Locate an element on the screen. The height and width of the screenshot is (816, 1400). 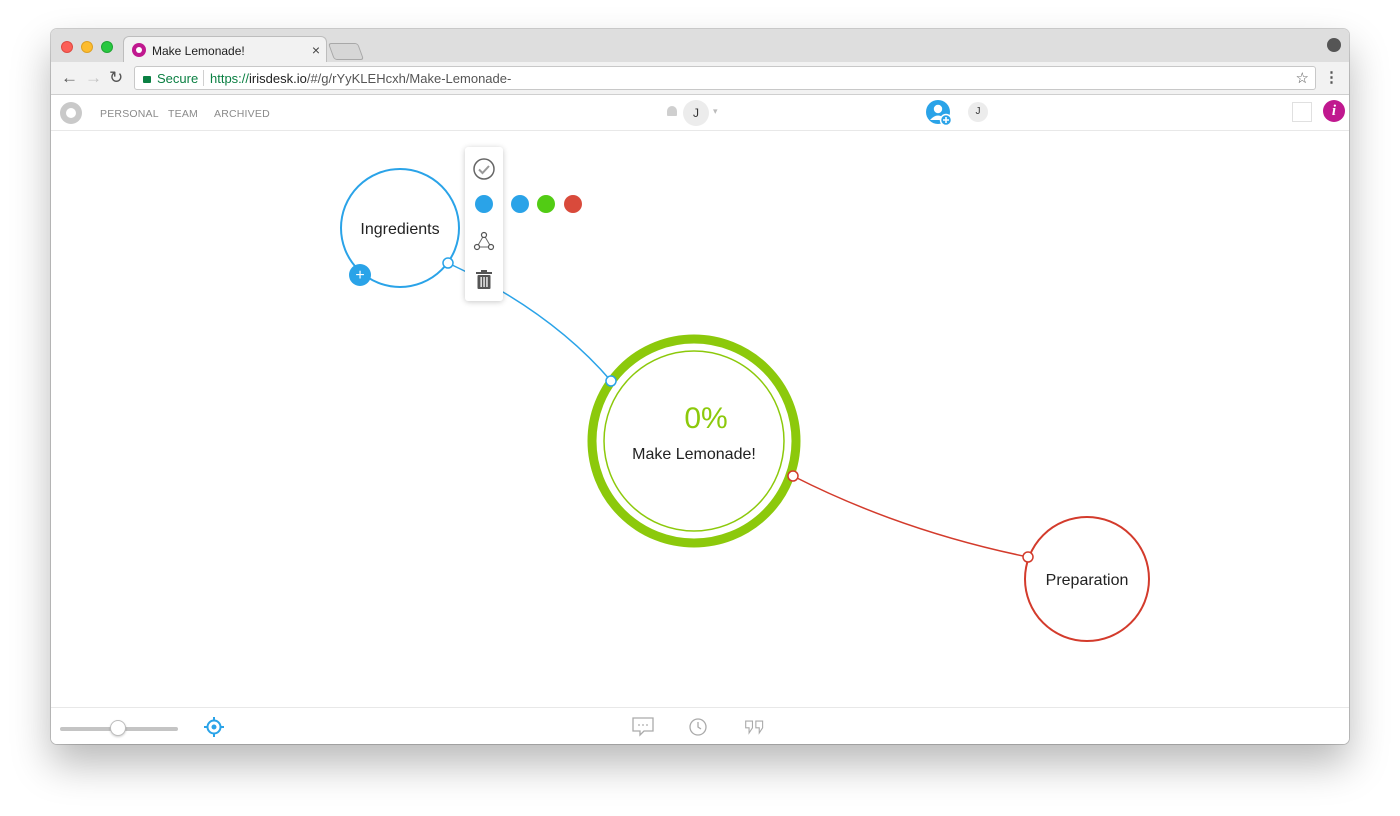
add-member-icon is located at coordinates (939, 113).